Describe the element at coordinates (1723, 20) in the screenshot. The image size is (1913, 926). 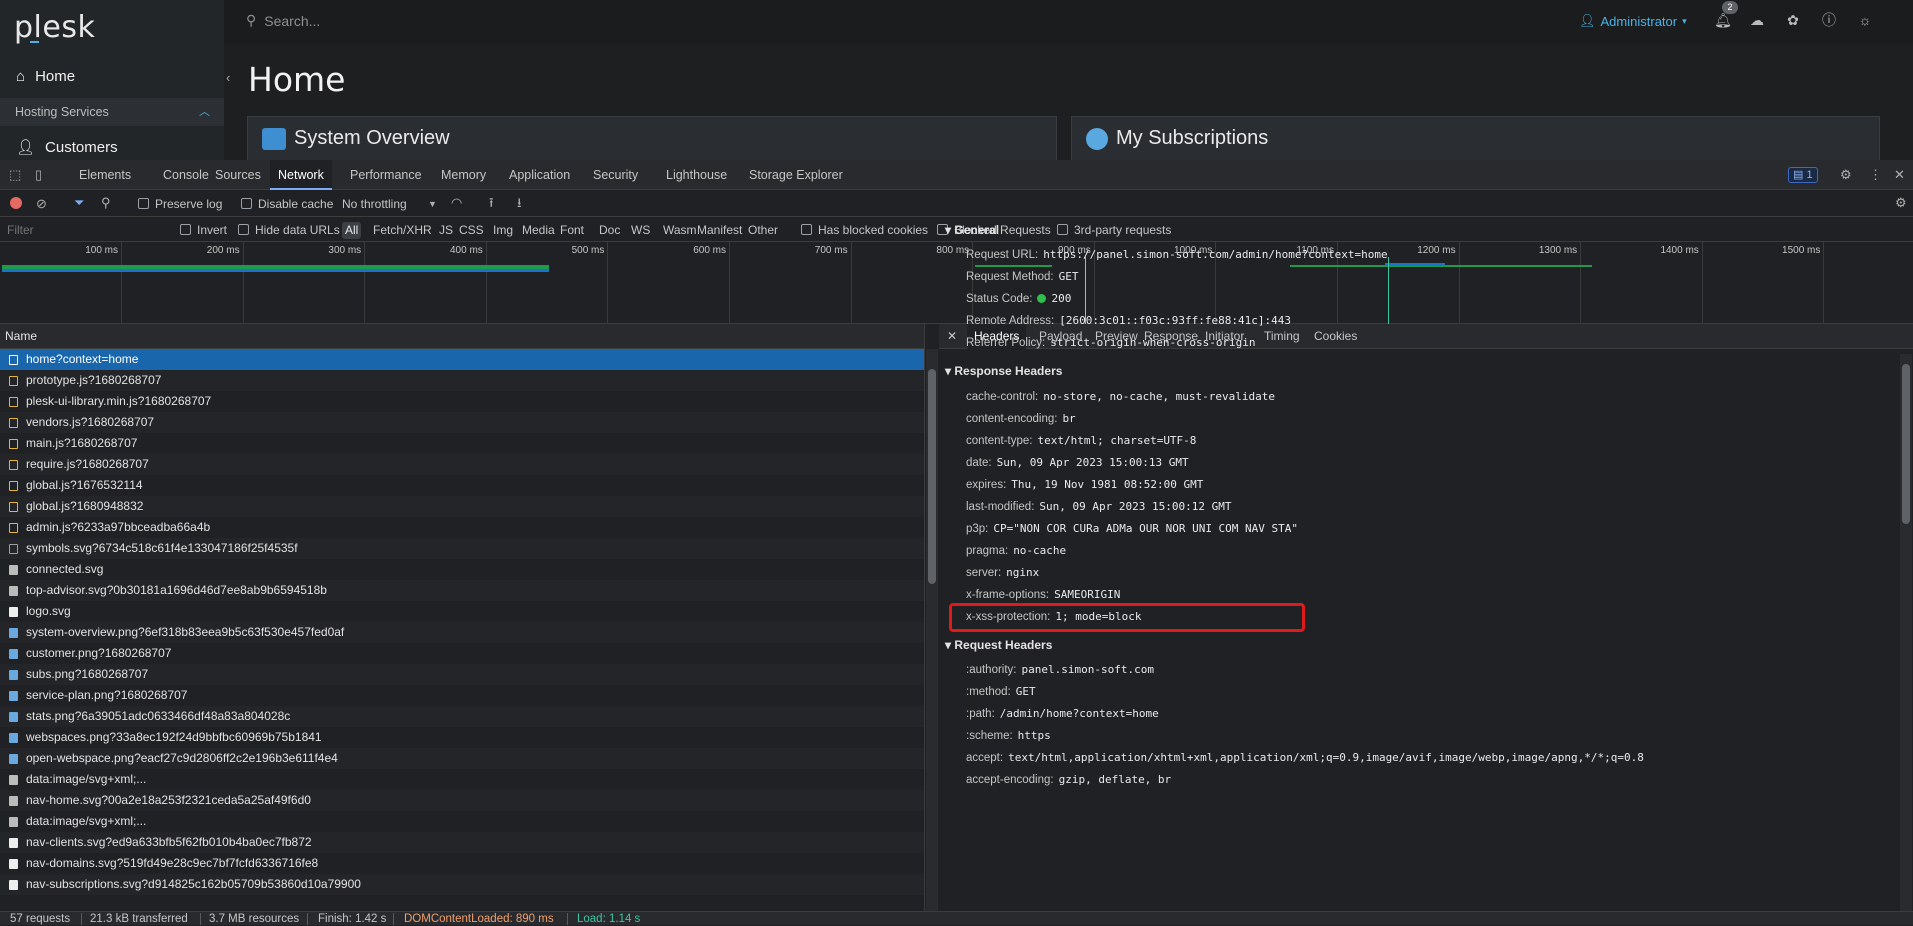
I see `notifications-icon: 🔔︎` at that location.